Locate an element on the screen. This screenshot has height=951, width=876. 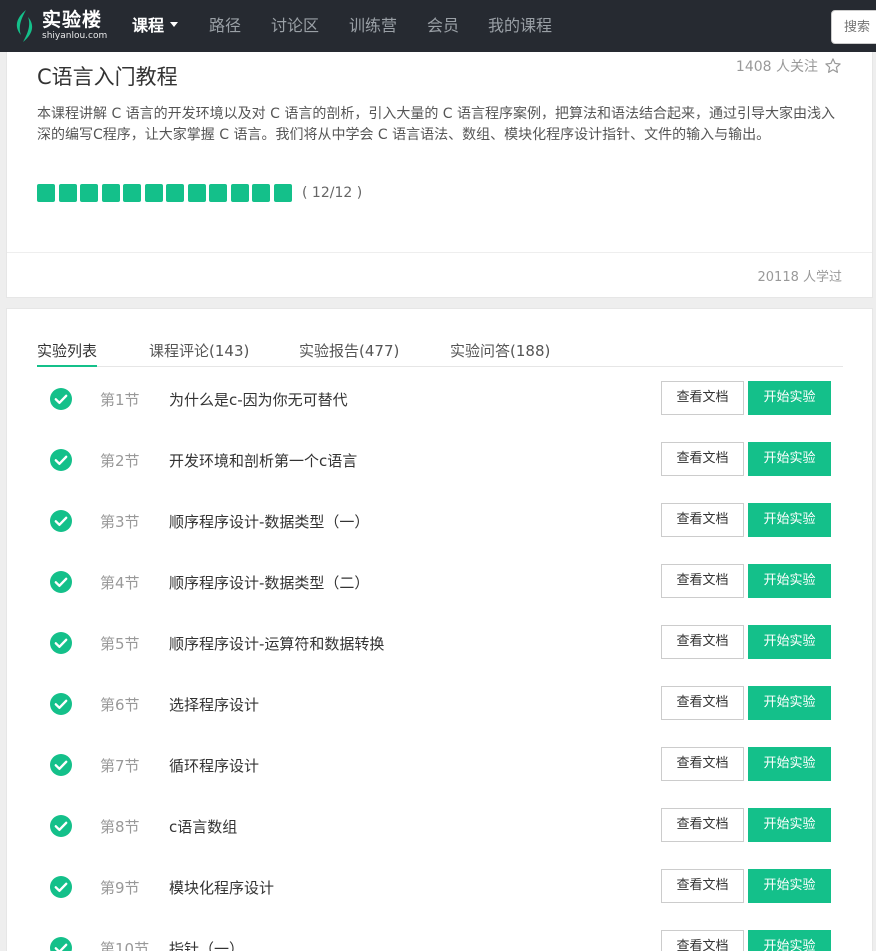
section-row: 第8节 c语言数组 查看文档 开始实验 is located at coordinates (439, 834).